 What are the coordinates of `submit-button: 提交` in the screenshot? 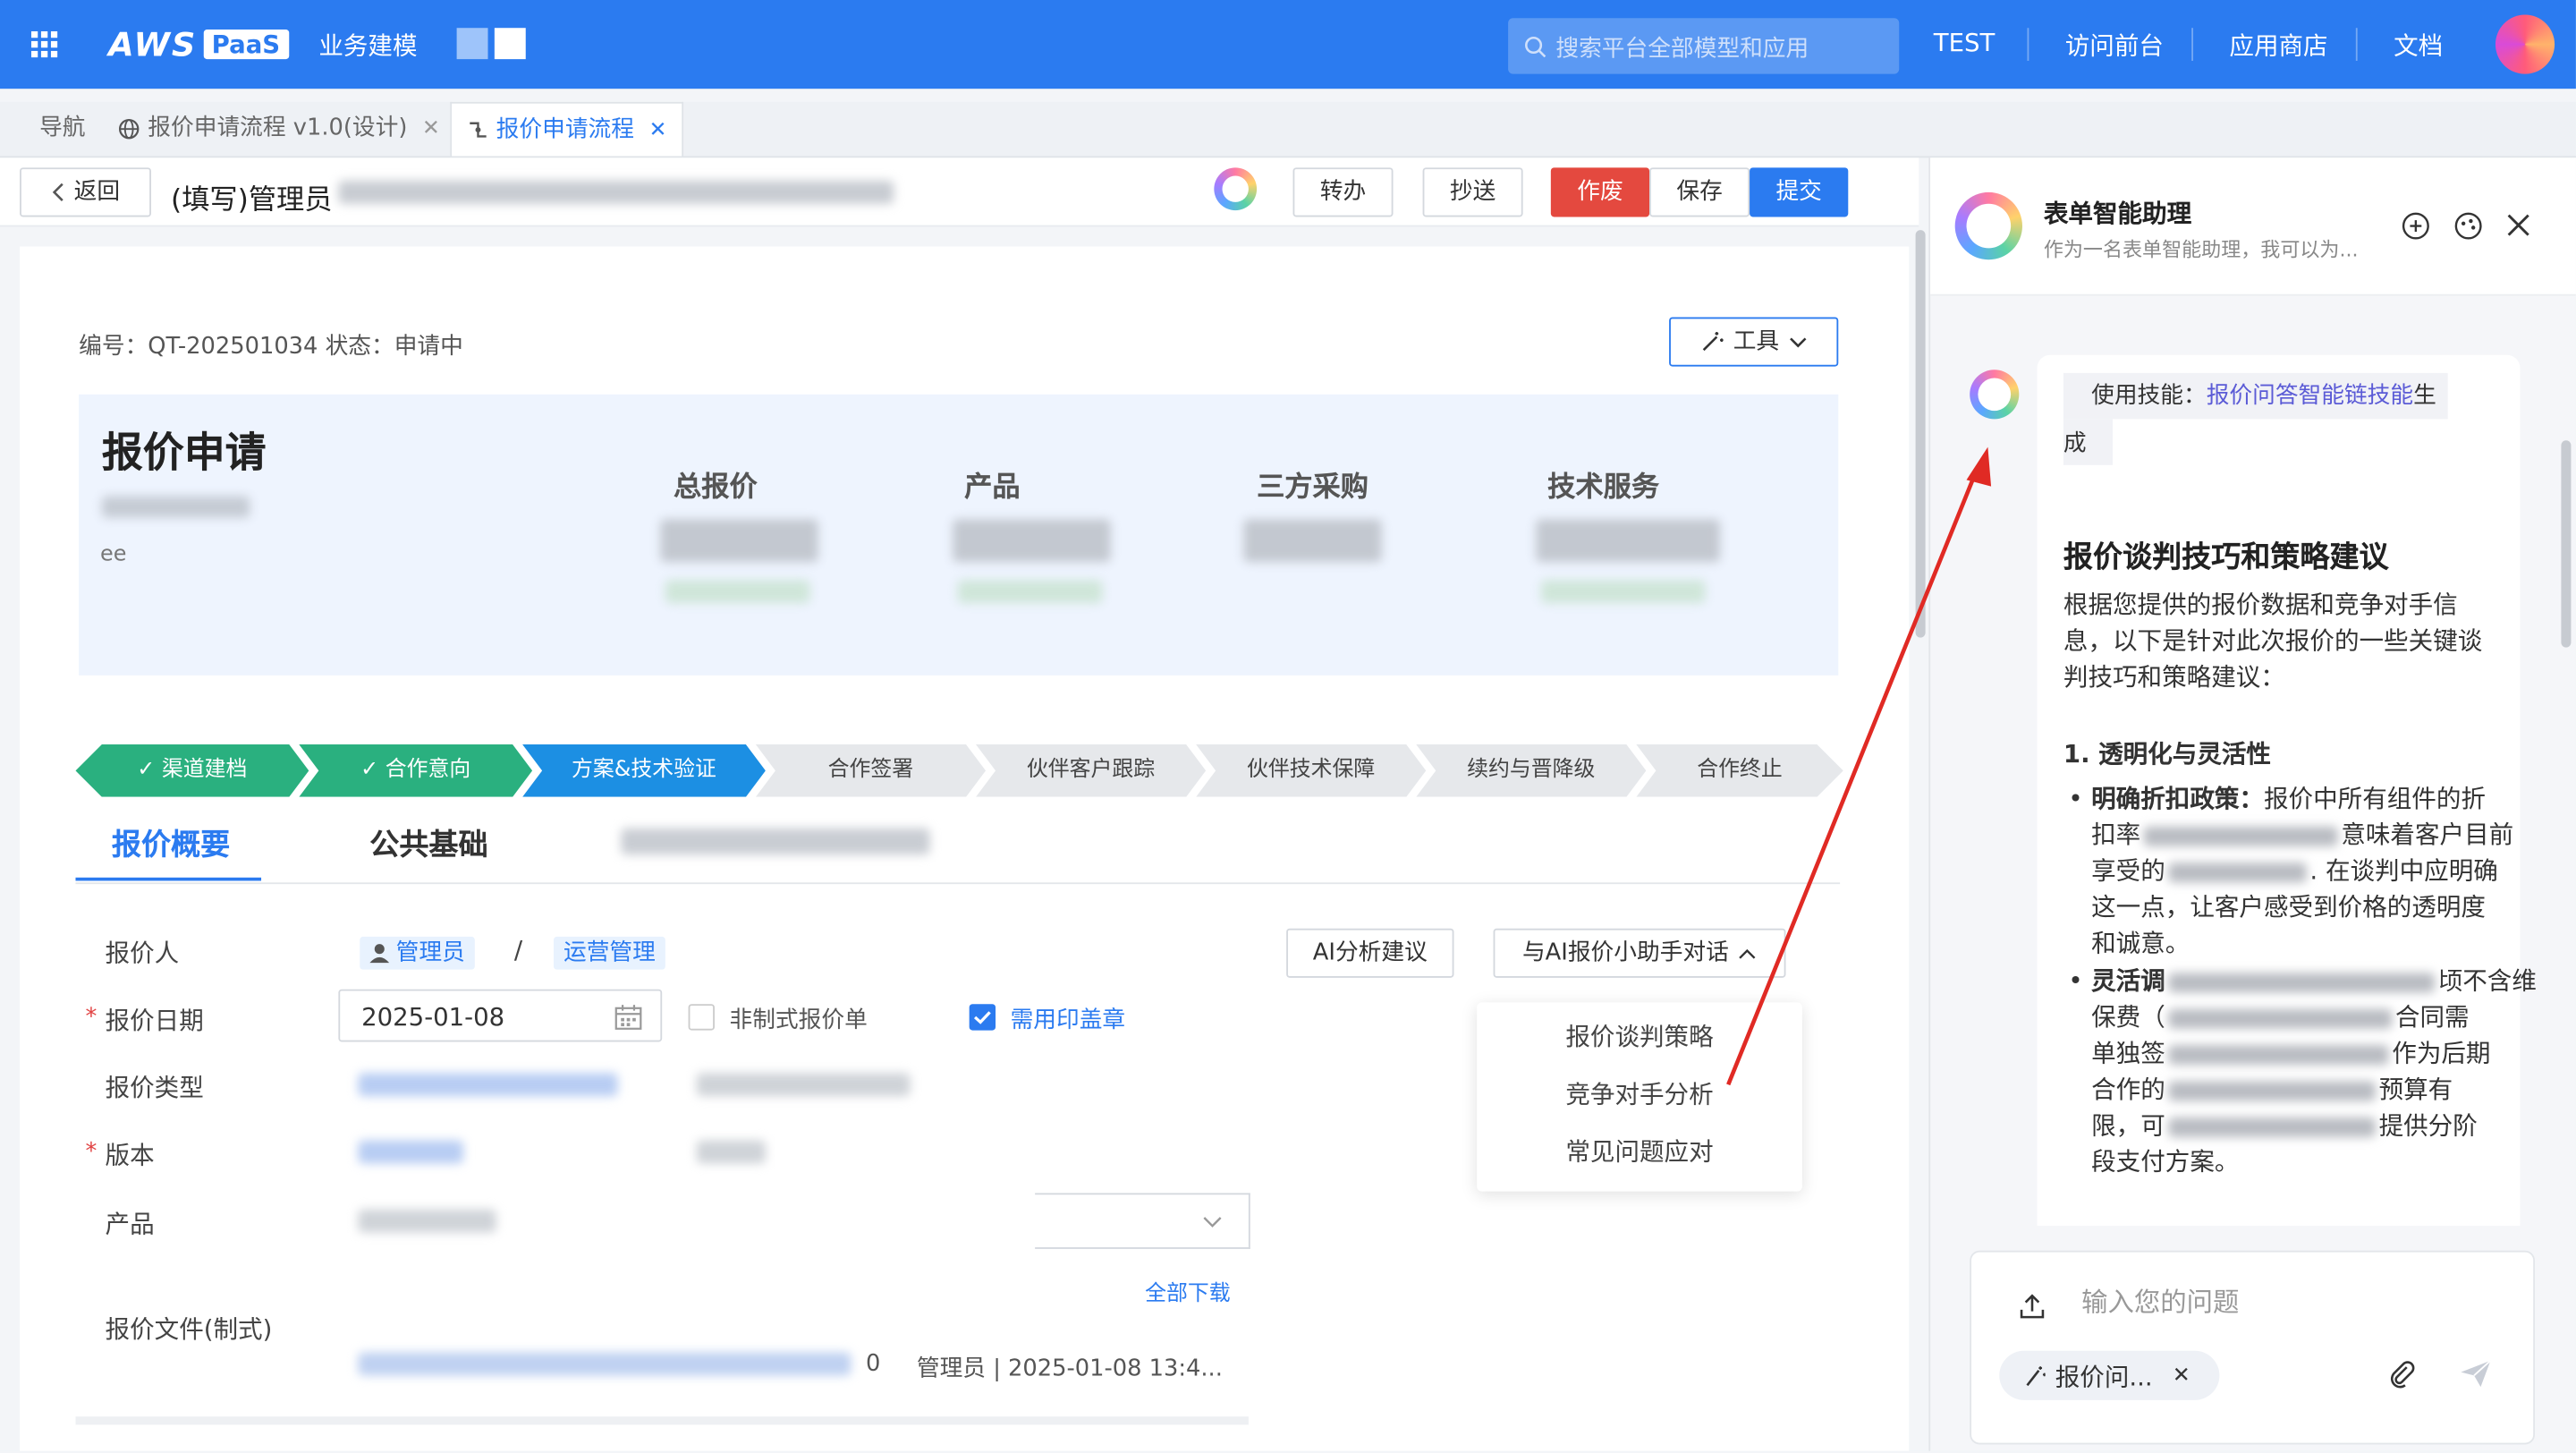 It's located at (1799, 192).